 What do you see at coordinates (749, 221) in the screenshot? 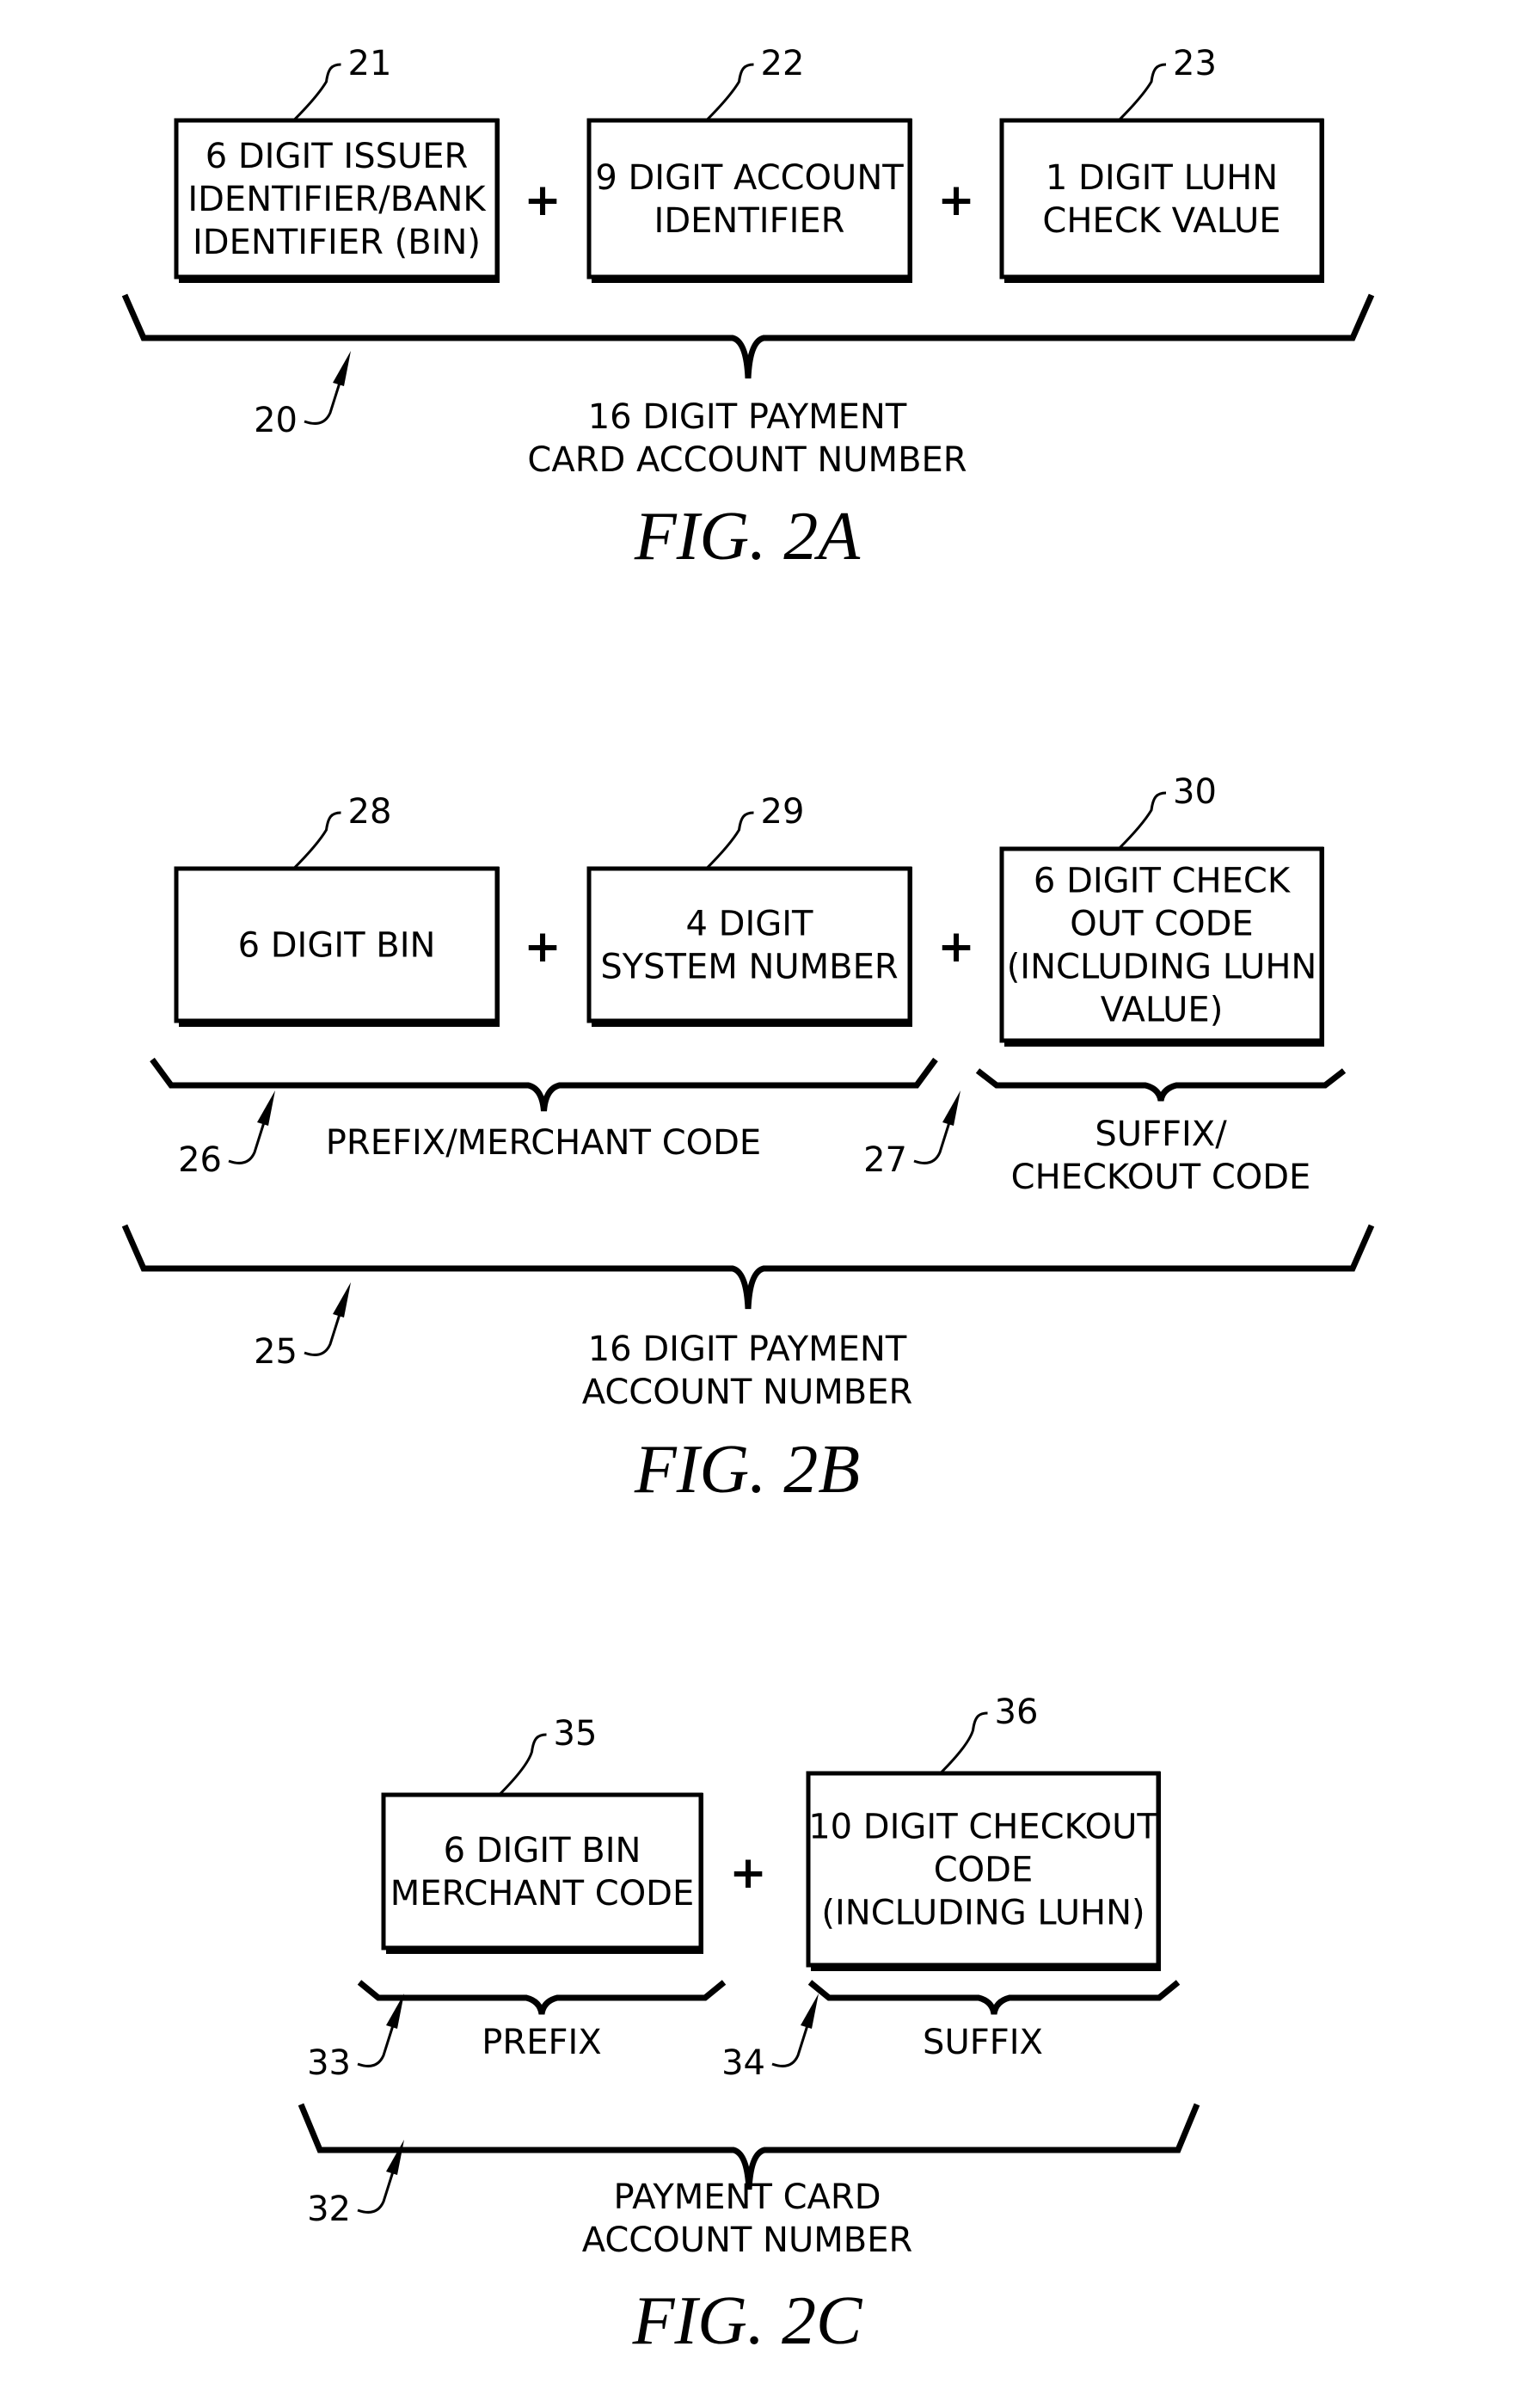
I see `box-label-line: IDENTIFIER` at bounding box center [749, 221].